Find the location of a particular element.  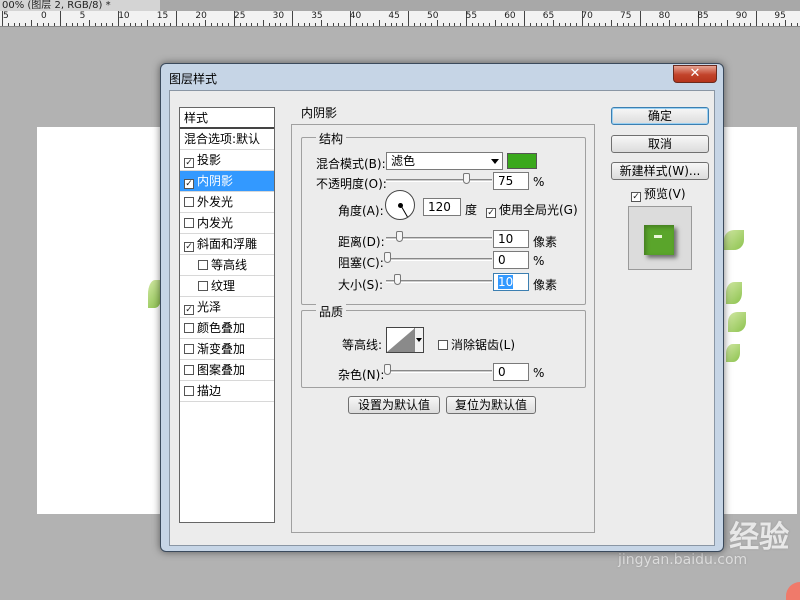

style-item: ✓ 斜面和浮雕 is located at coordinates (227, 244).